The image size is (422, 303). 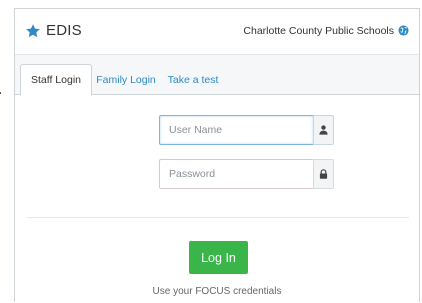 I want to click on user-icon, so click(x=323, y=130).